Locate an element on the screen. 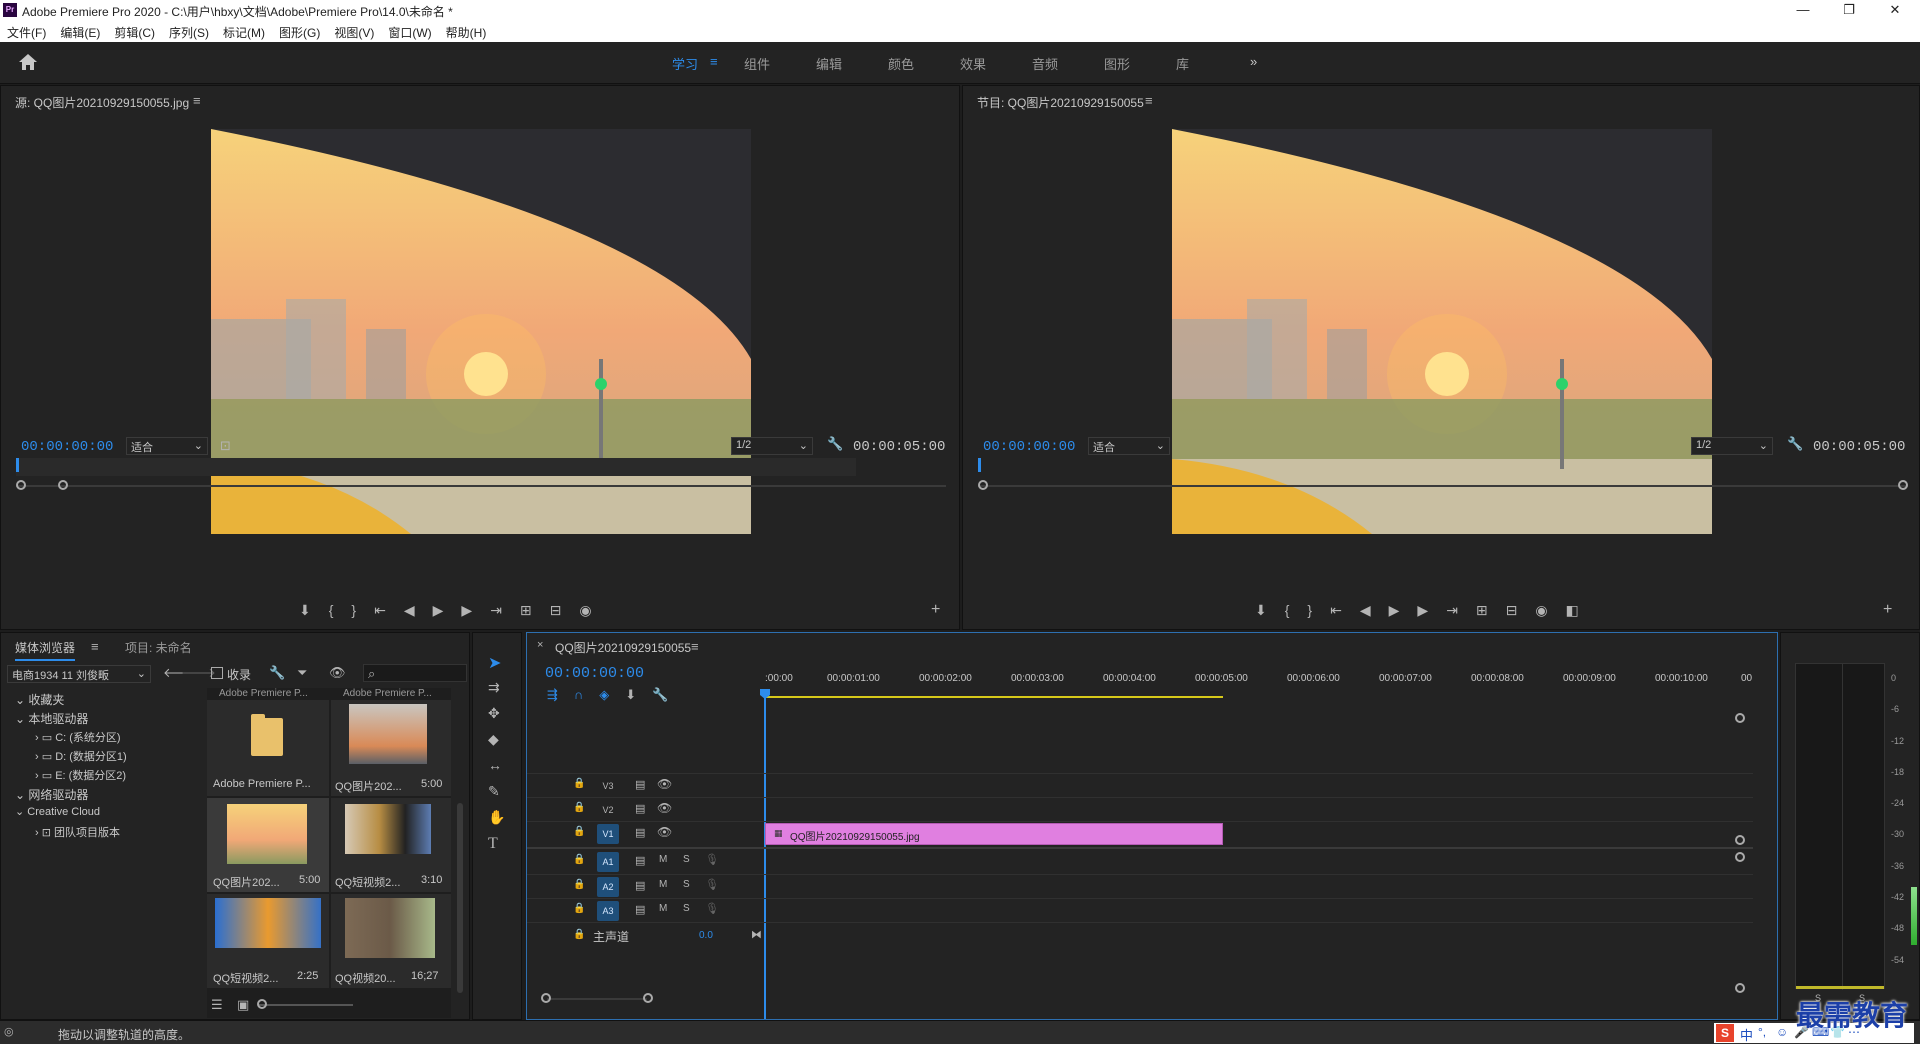 Image resolution: width=1920 pixels, height=1044 pixels. workspace-editing: 编辑 is located at coordinates (829, 63).